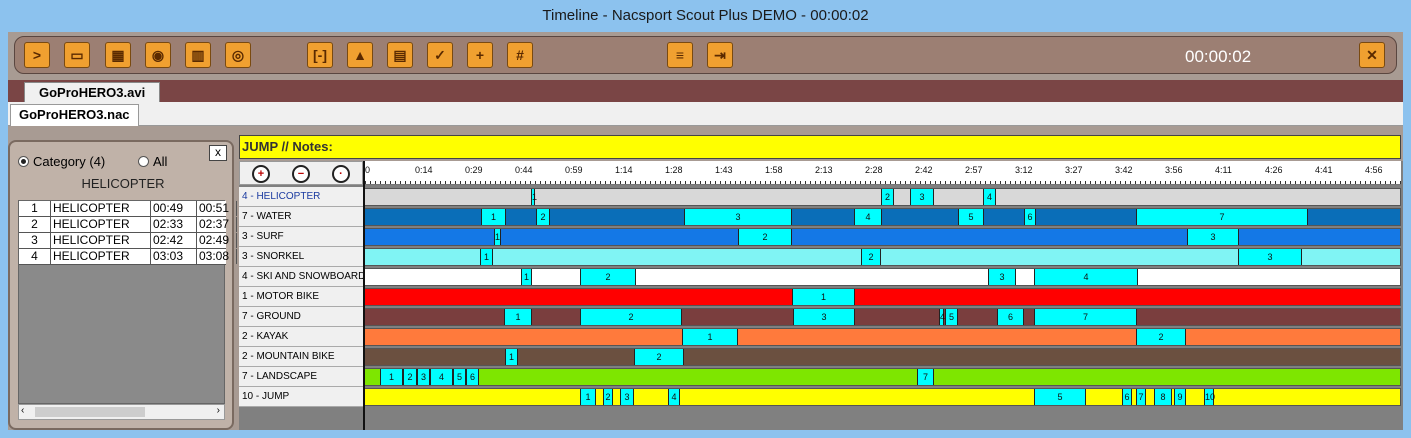 The height and width of the screenshot is (438, 1411). I want to click on scroll-left-icon: ‹, so click(22, 410).